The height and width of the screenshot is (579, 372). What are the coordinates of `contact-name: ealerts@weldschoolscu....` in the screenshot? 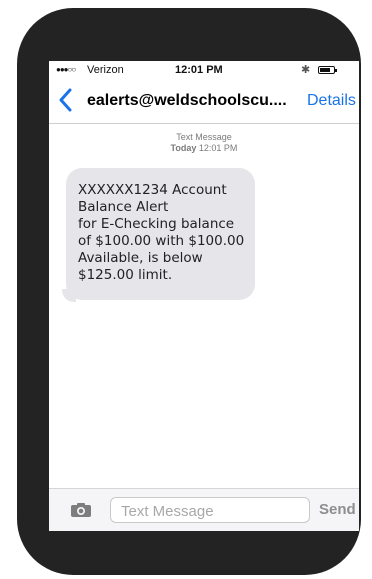 It's located at (187, 101).